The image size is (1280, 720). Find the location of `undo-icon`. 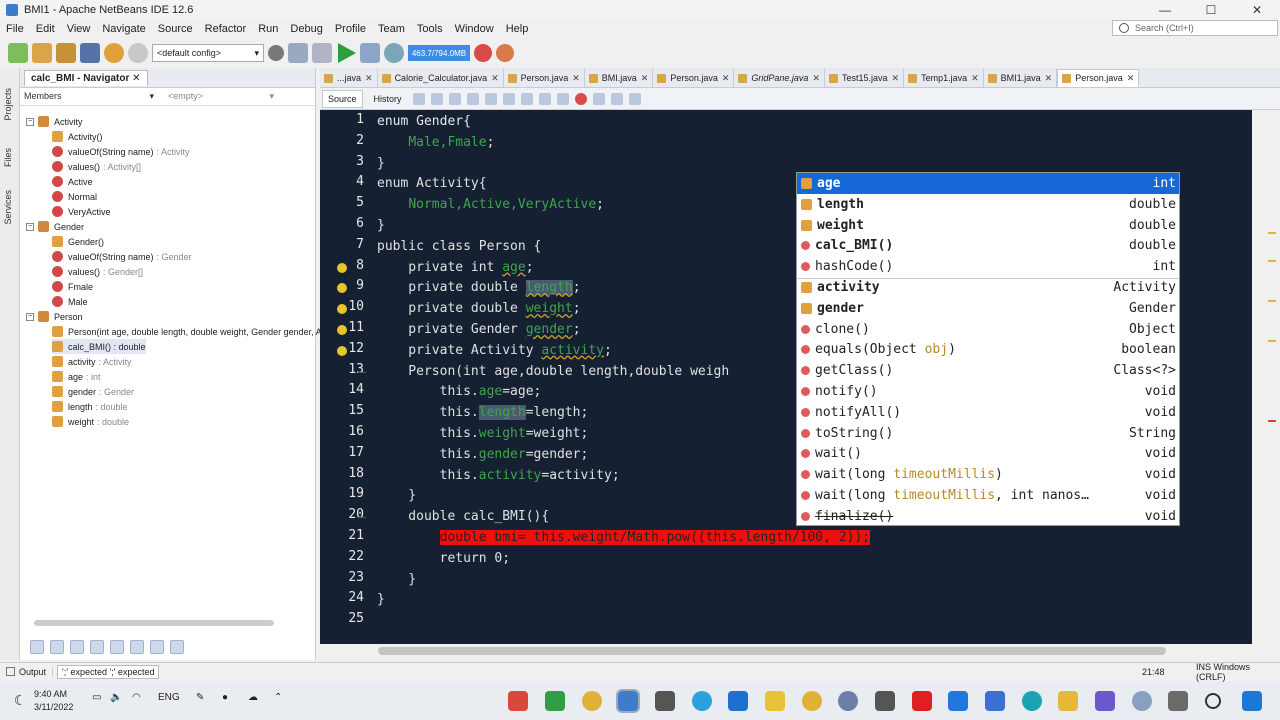

undo-icon is located at coordinates (114, 53).